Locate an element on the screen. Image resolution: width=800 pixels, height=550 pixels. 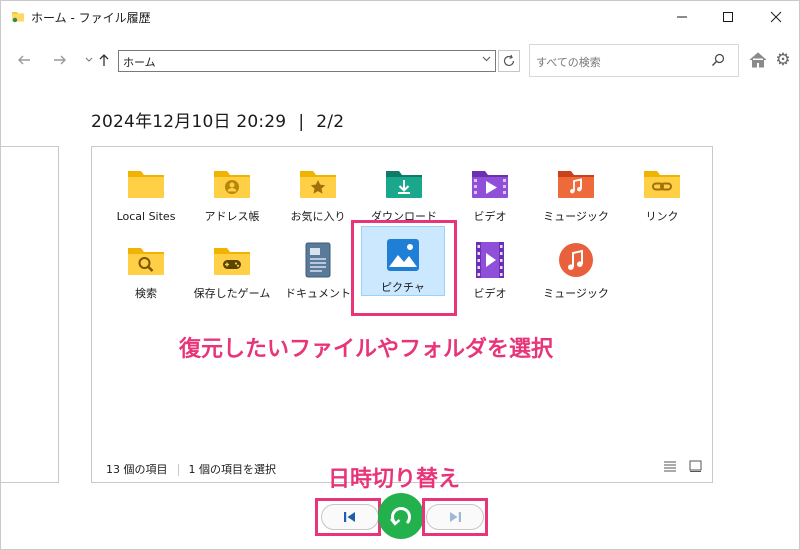
search-icon is located at coordinates (718, 59).